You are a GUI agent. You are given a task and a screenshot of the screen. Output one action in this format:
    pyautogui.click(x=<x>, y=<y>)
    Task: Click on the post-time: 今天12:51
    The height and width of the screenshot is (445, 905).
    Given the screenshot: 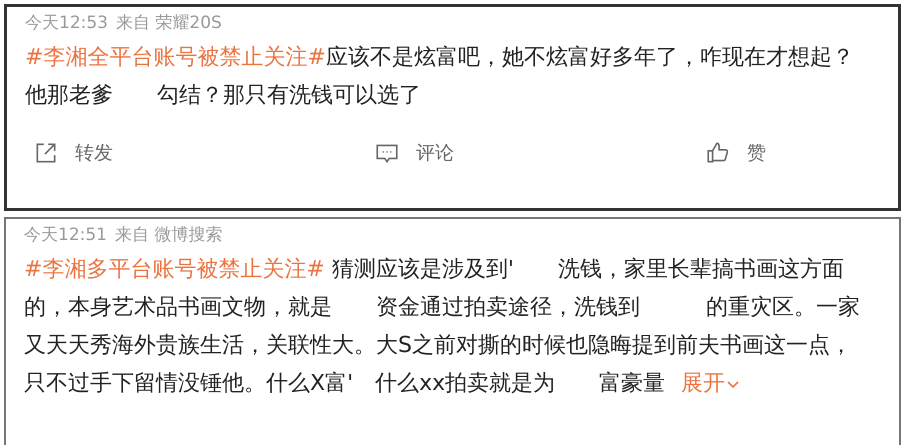 What is the action you would take?
    pyautogui.click(x=65, y=235)
    